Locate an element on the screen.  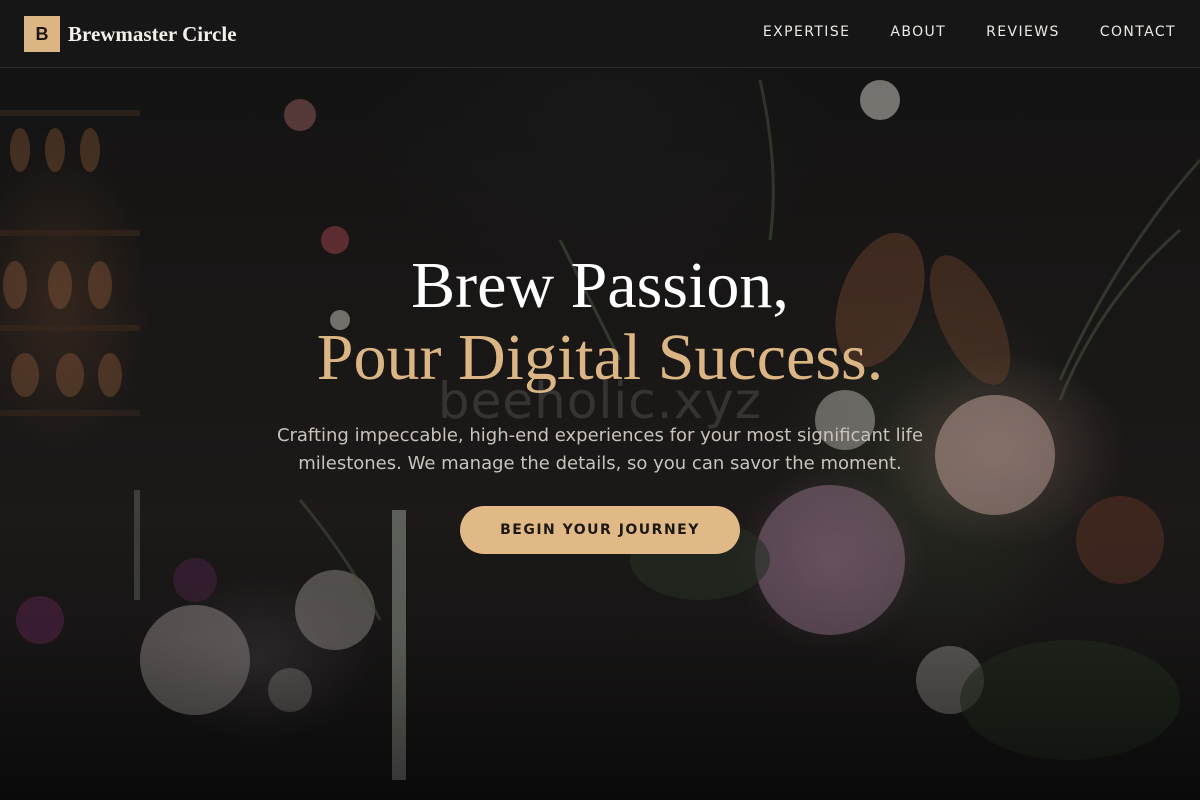
logo-mark: B is located at coordinates (42, 34).